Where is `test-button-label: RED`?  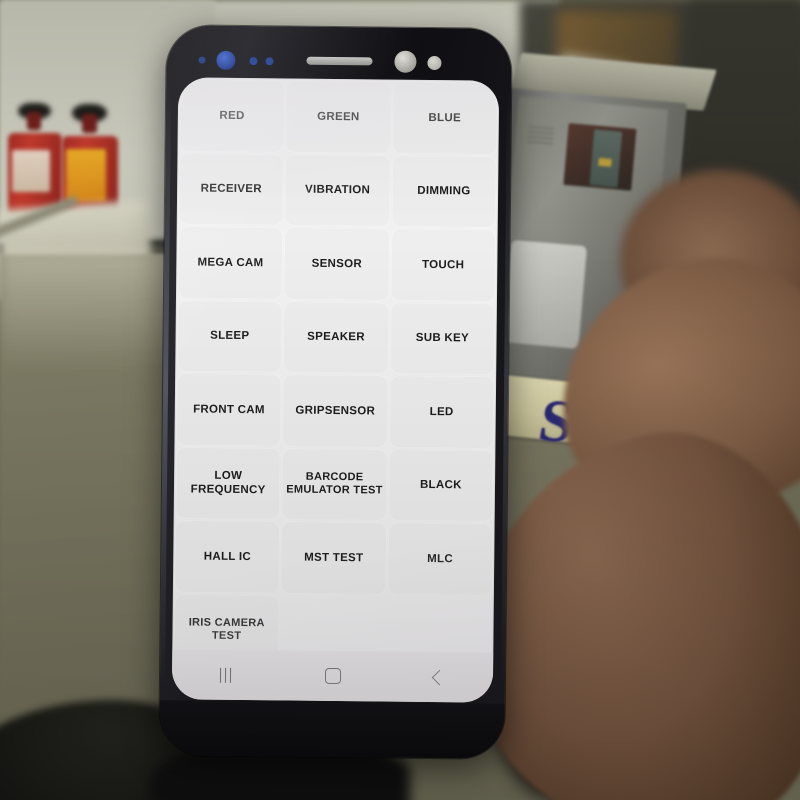
test-button-label: RED is located at coordinates (232, 115).